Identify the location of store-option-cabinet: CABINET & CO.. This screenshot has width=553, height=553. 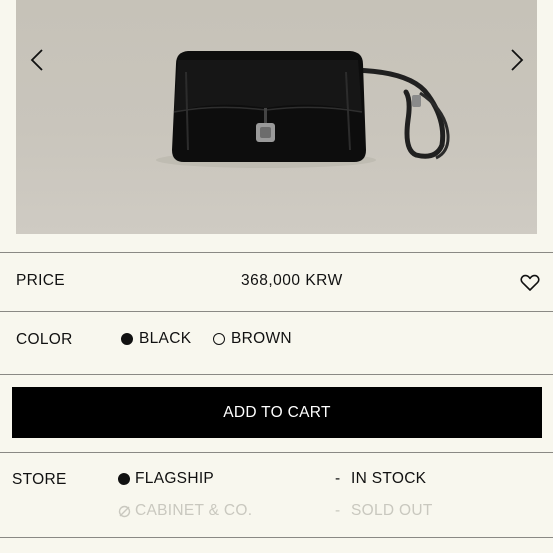
(185, 511).